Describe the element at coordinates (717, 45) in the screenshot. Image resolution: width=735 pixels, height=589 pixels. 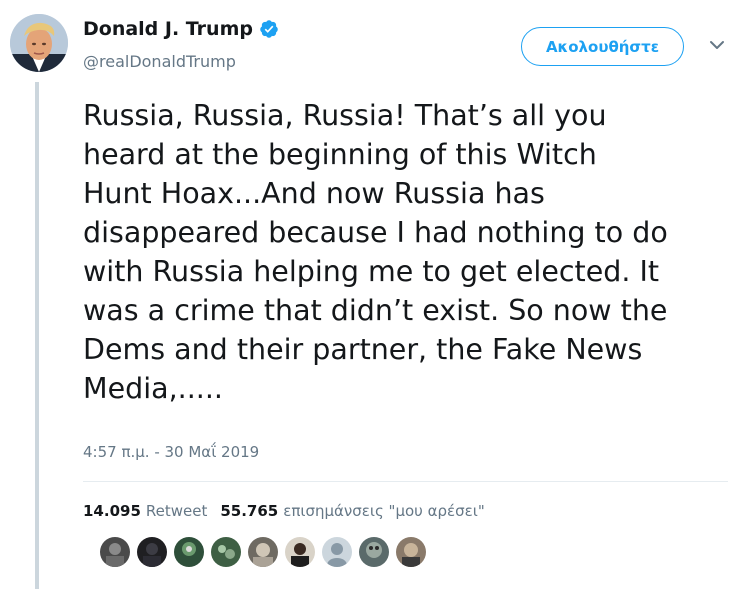
I see `chevron-down-icon` at that location.